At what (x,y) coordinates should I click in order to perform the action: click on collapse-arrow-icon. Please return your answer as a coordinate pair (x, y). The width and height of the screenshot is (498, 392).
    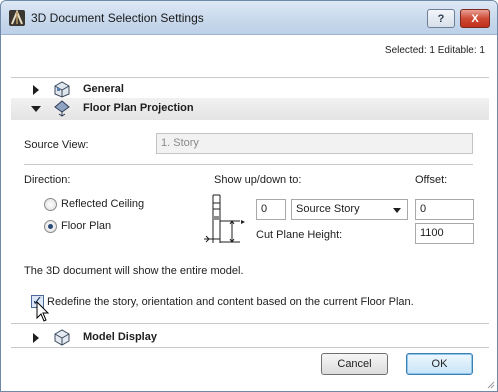
    Looking at the image, I should click on (36, 109).